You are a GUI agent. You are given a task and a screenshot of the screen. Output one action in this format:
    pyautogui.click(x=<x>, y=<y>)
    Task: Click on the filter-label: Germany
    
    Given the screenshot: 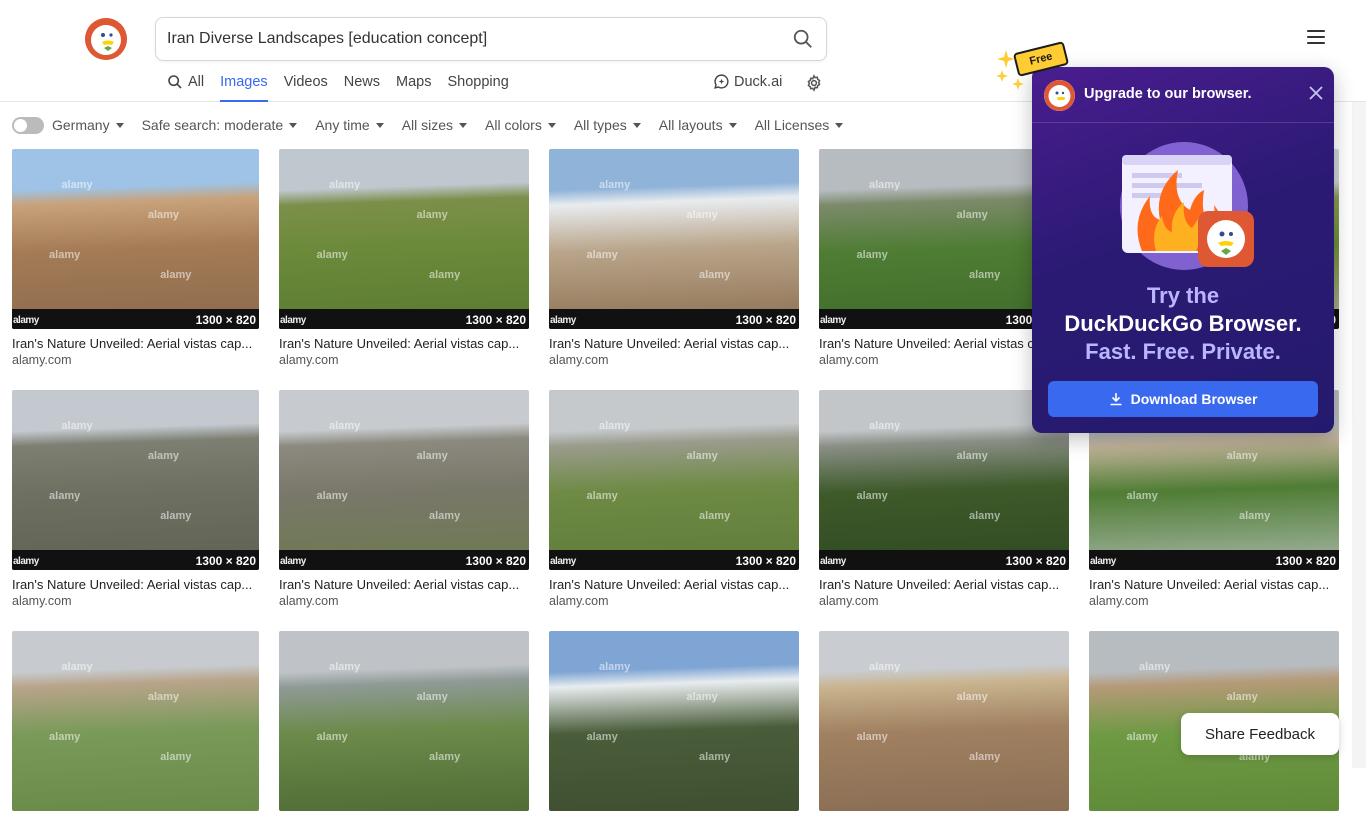 What is the action you would take?
    pyautogui.click(x=81, y=125)
    